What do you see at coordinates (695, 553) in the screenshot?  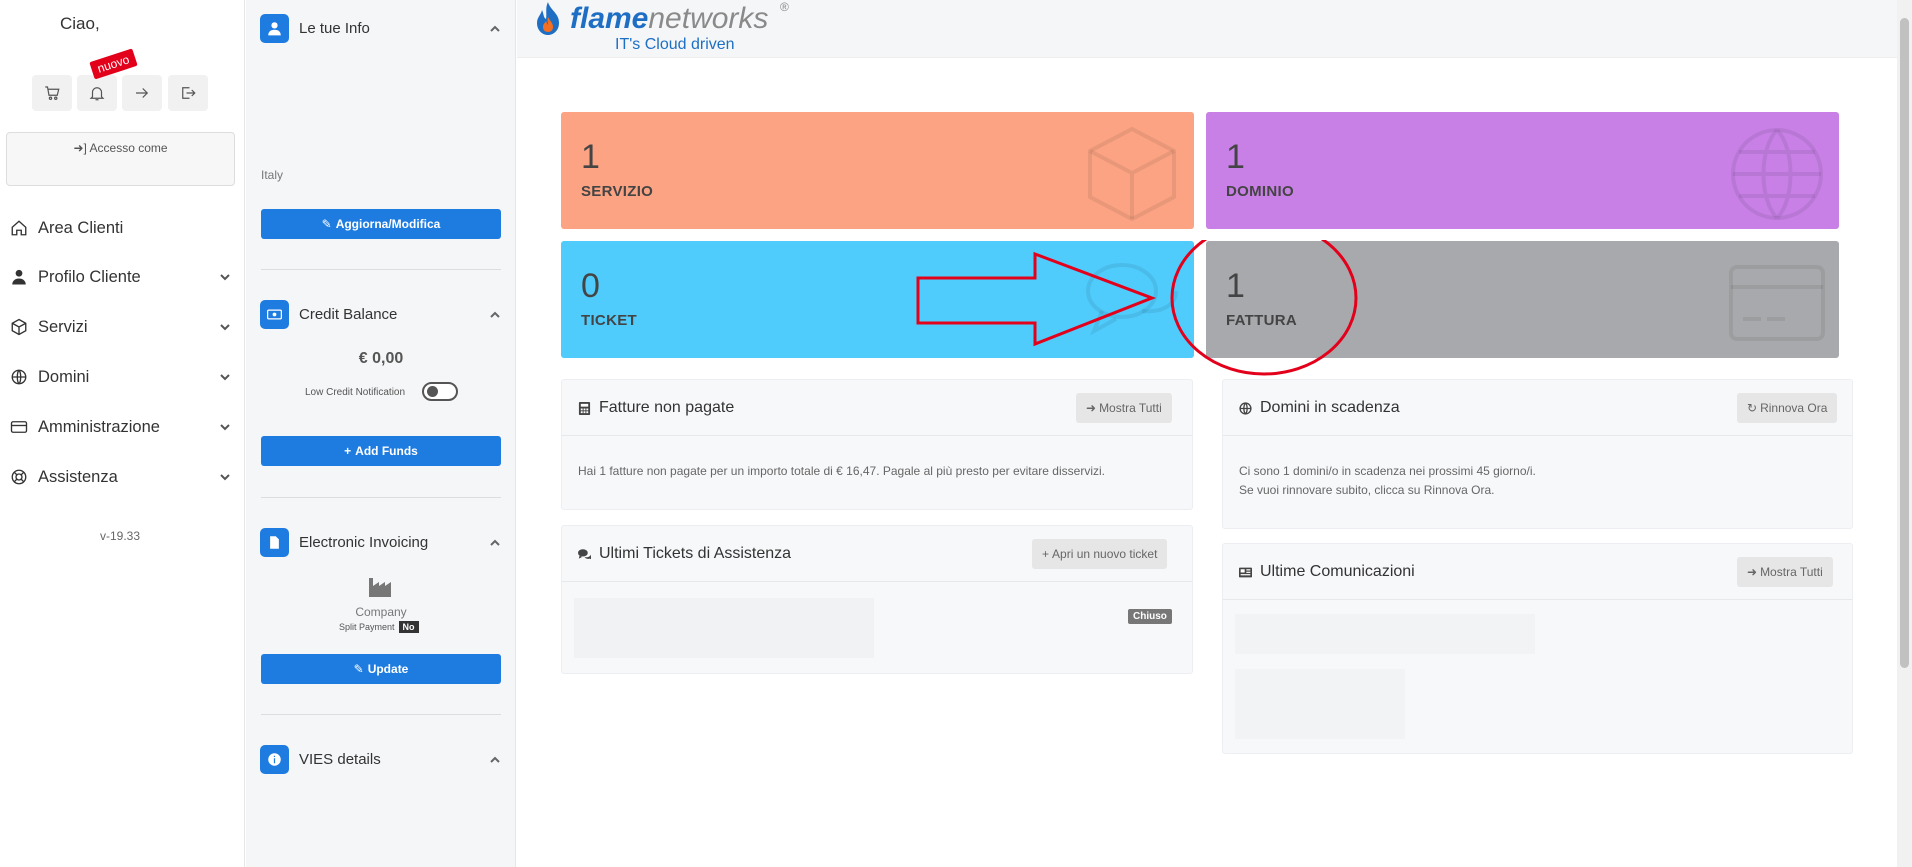 I see `card-title-text: Ultimi Tickets di Assistenza` at bounding box center [695, 553].